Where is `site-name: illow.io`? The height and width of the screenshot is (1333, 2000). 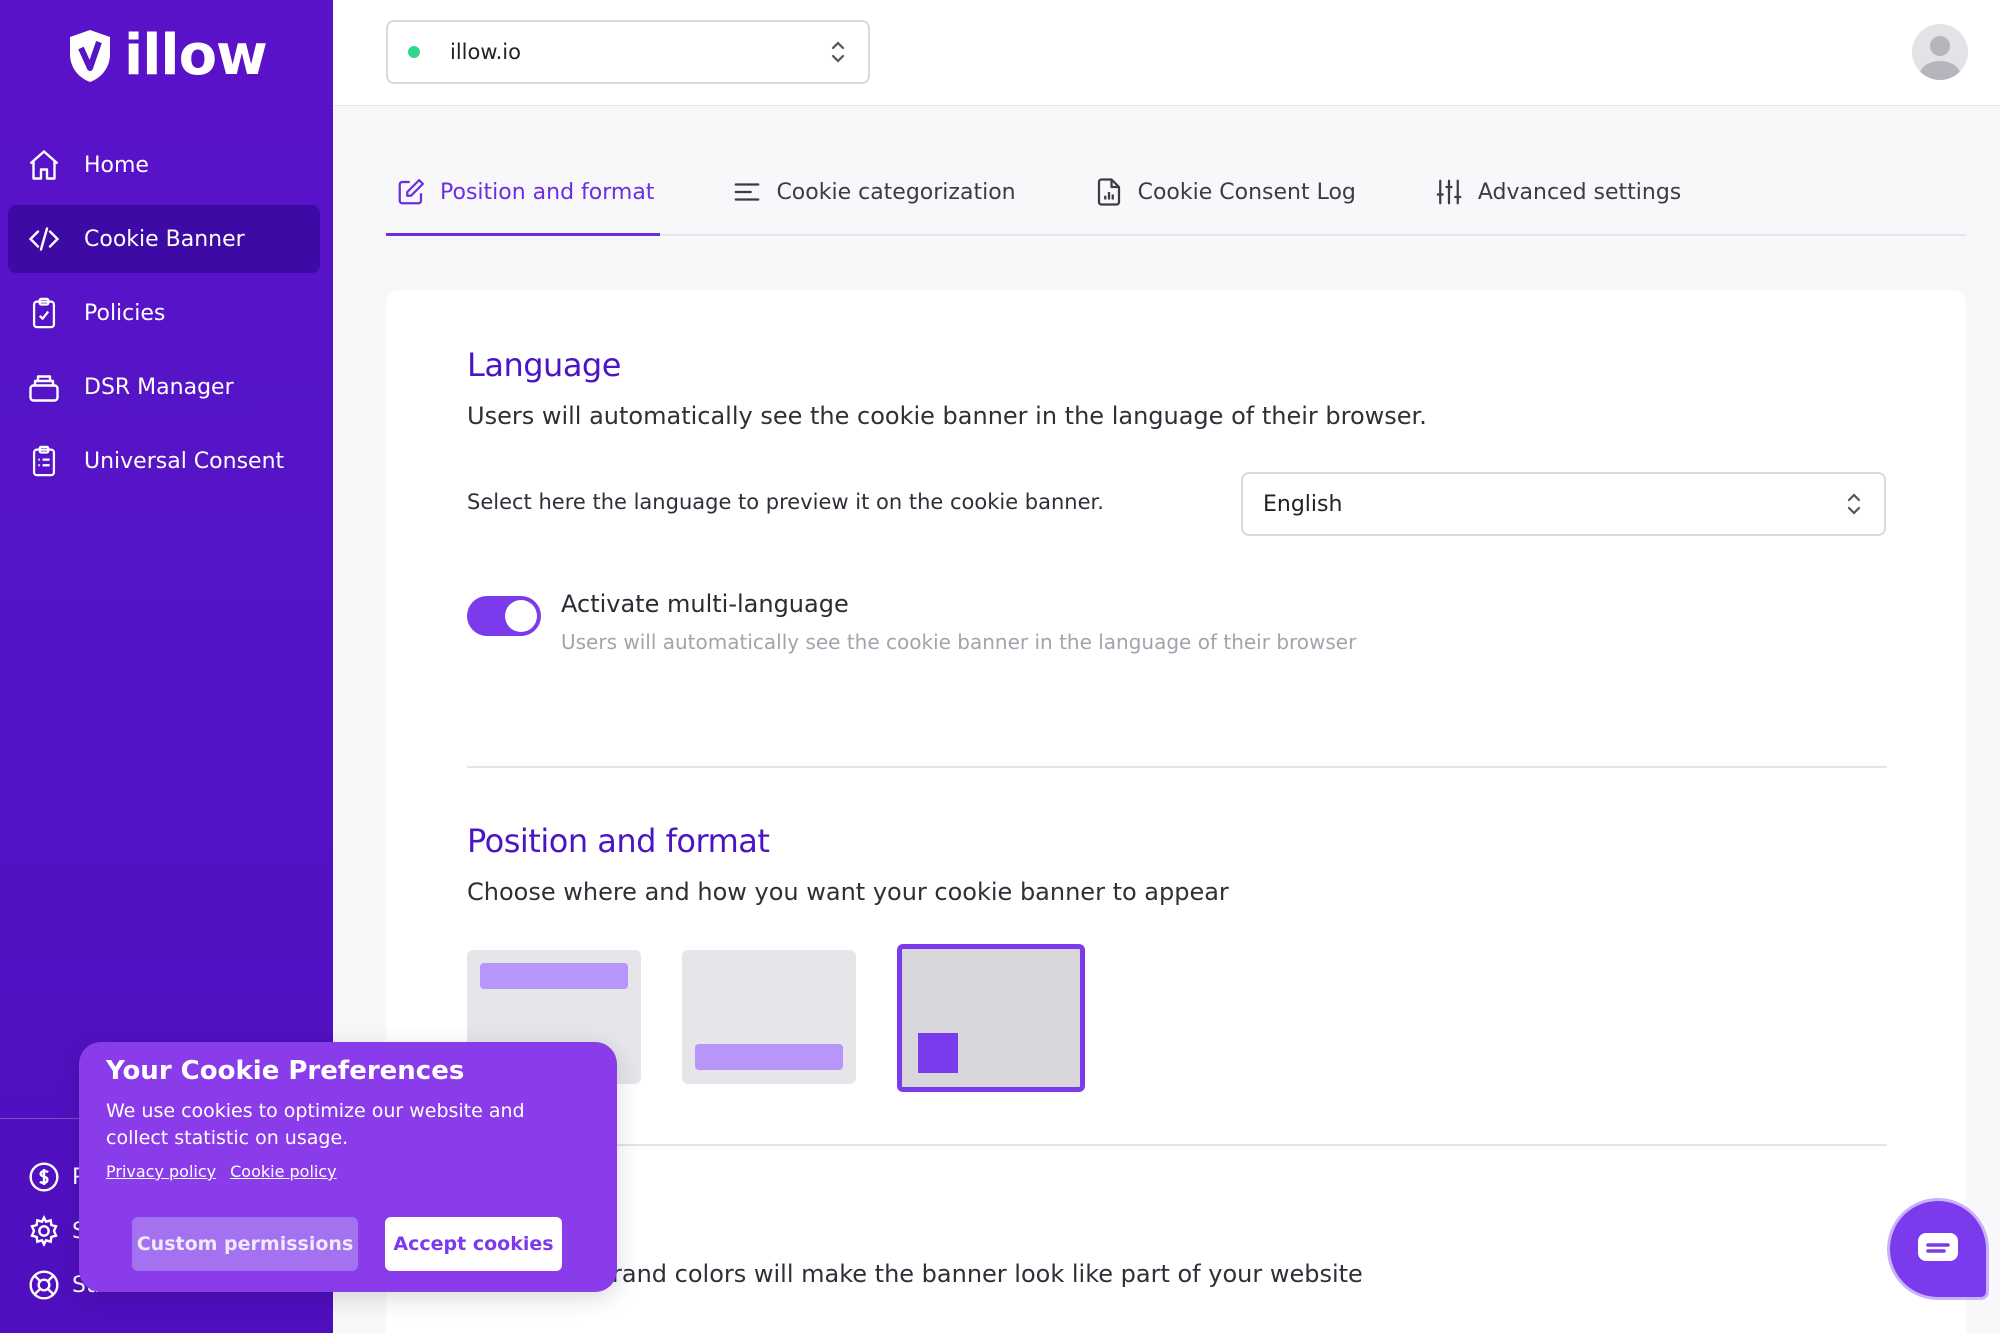 site-name: illow.io is located at coordinates (485, 52).